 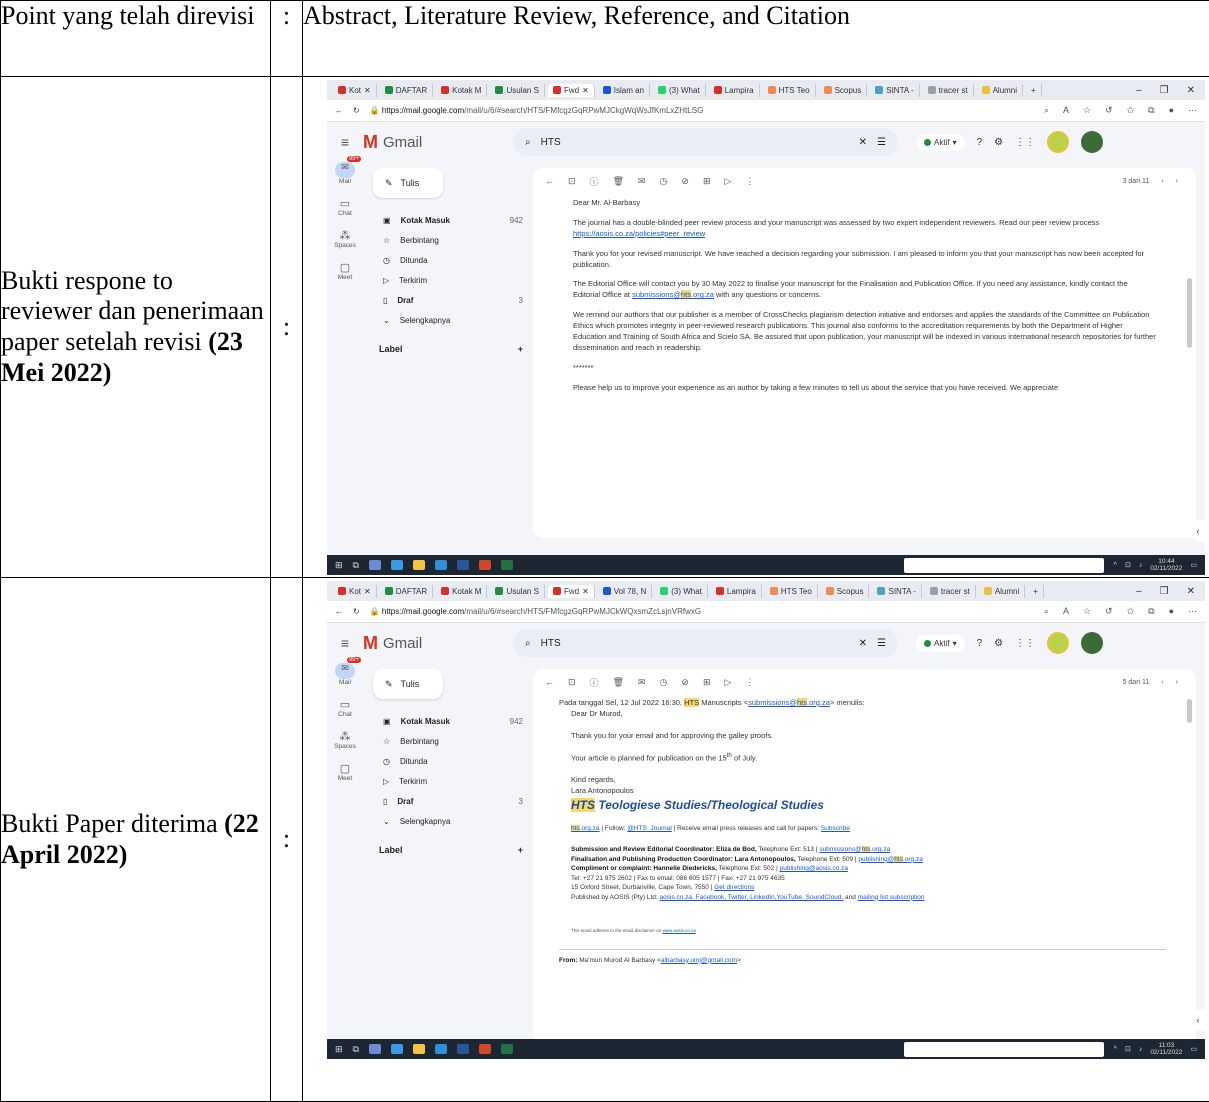 I want to click on add-task-icon: ⊘, so click(x=685, y=181).